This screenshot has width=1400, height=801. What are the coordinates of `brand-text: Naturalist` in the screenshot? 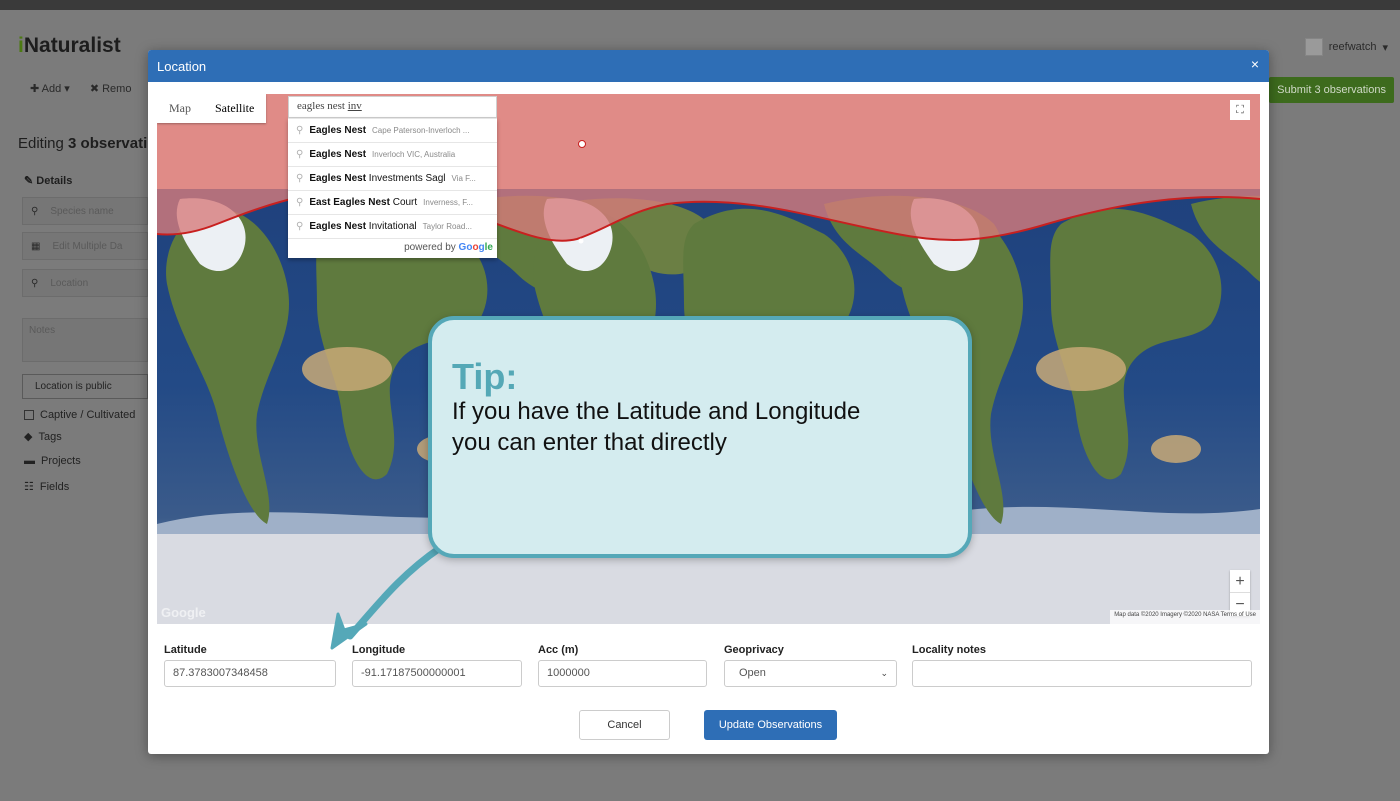 It's located at (72, 45).